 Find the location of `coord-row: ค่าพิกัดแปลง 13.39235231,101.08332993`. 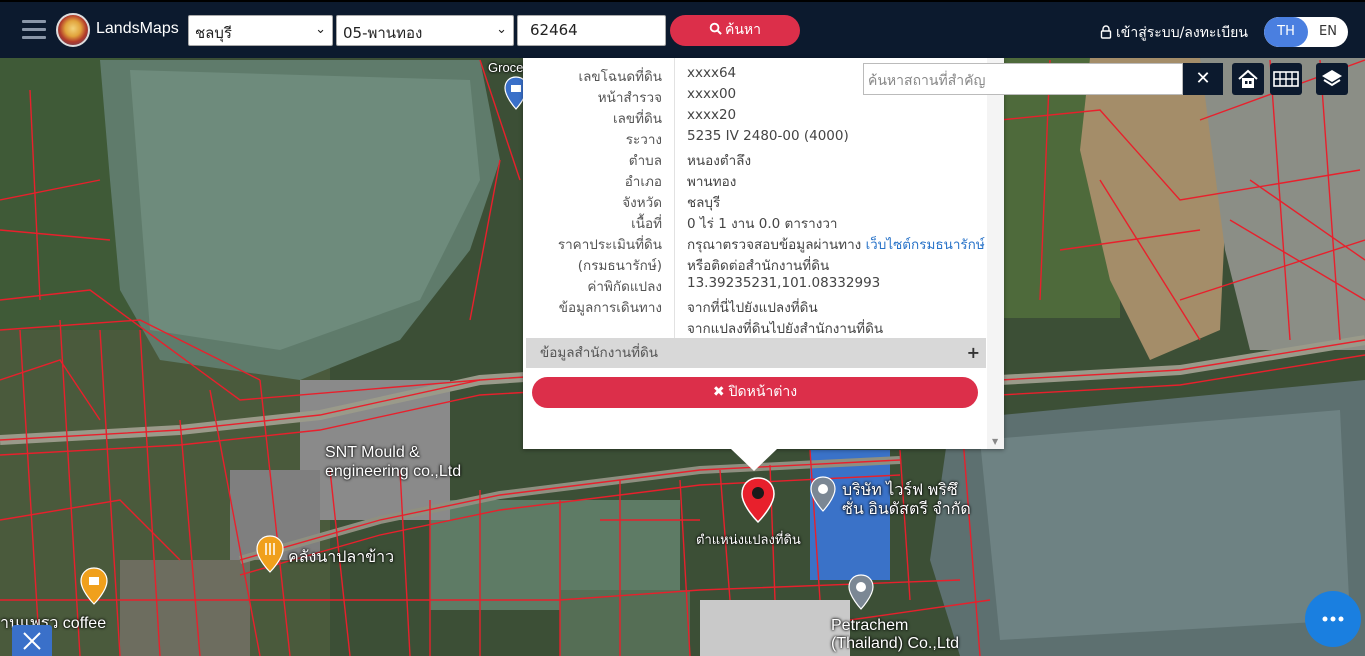

coord-row: ค่าพิกัดแปลง 13.39235231,101.08332993 is located at coordinates (755, 285).